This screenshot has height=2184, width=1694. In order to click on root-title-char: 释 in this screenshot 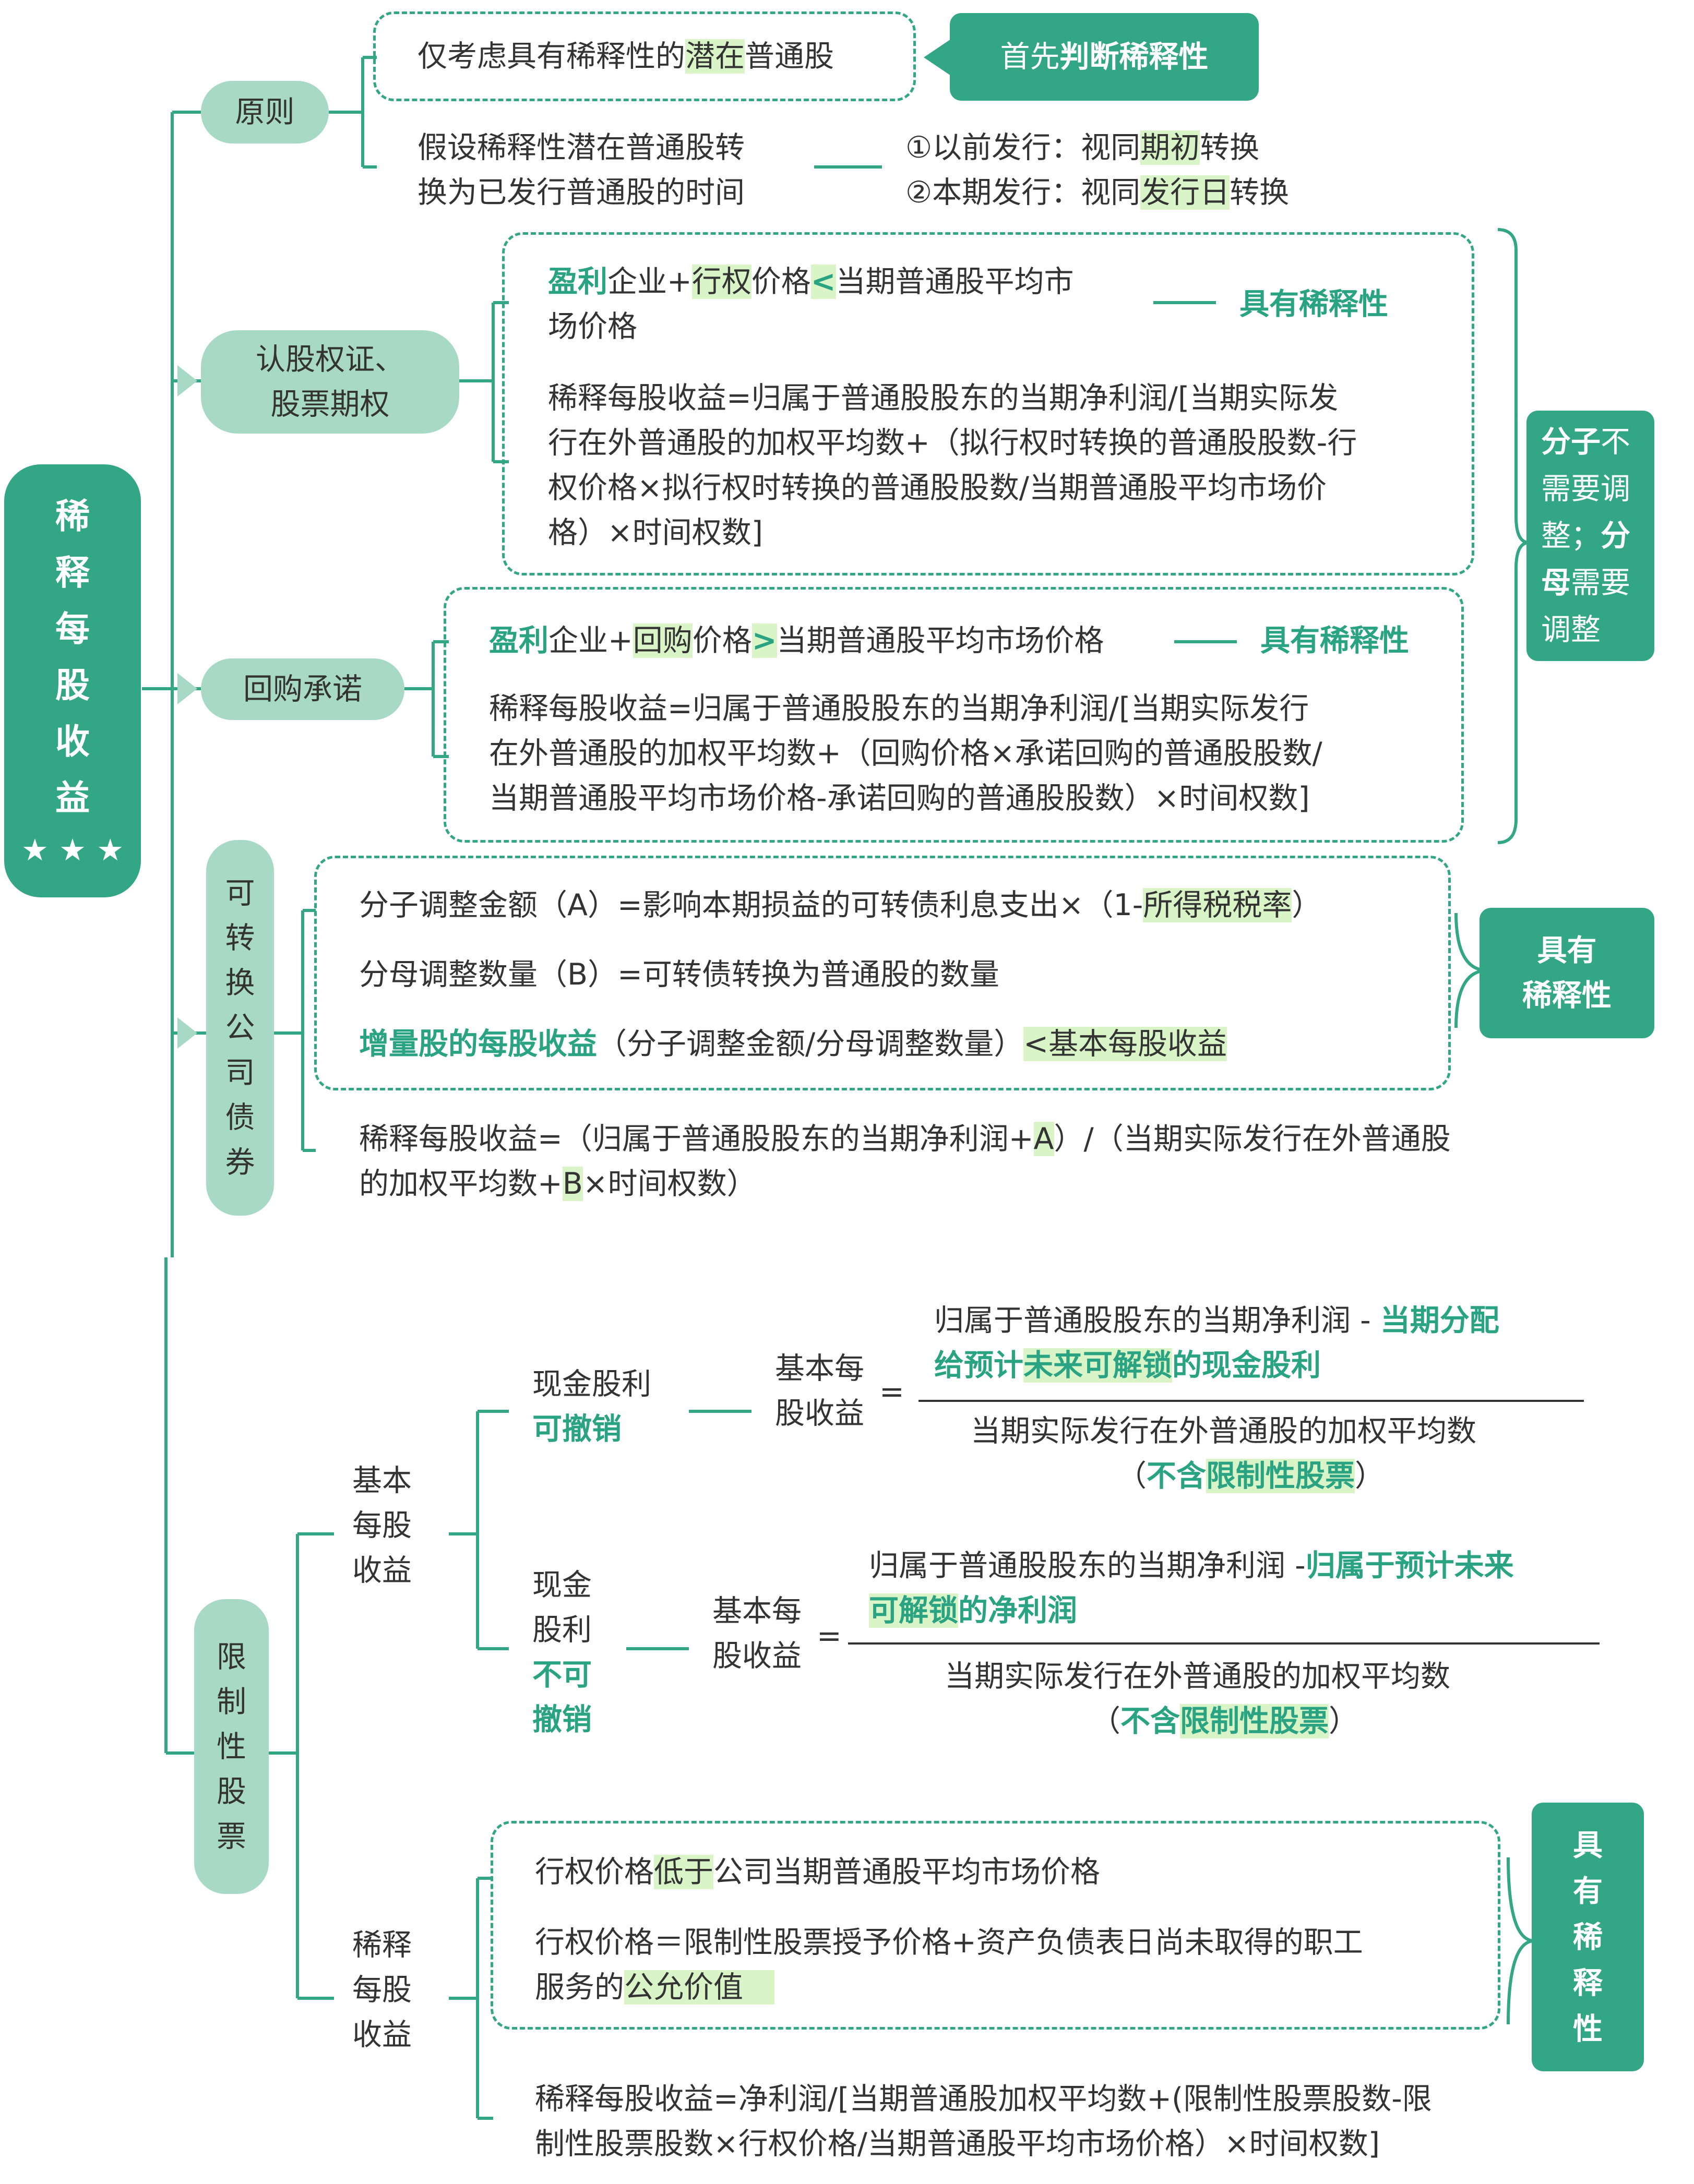, I will do `click(72, 573)`.